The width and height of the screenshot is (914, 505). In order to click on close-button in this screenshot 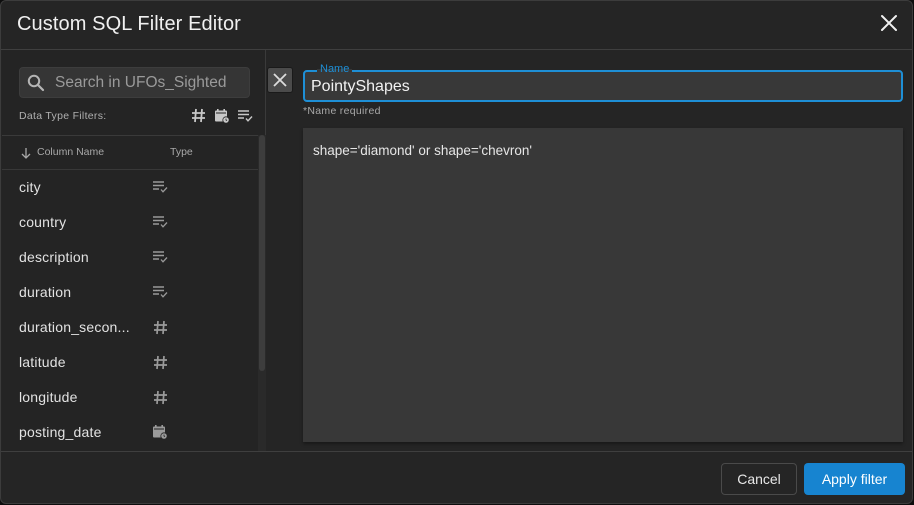, I will do `click(889, 23)`.